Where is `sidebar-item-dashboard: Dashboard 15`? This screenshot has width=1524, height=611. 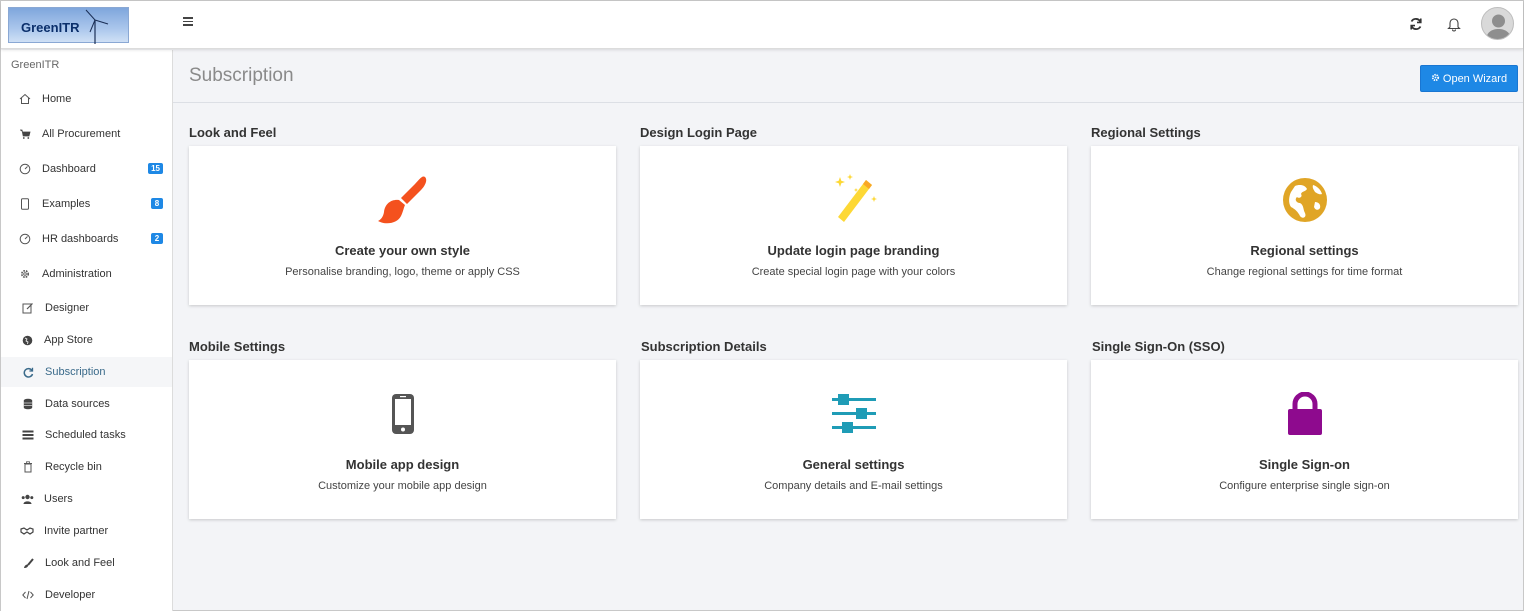
sidebar-item-dashboard: Dashboard 15 is located at coordinates (86, 169).